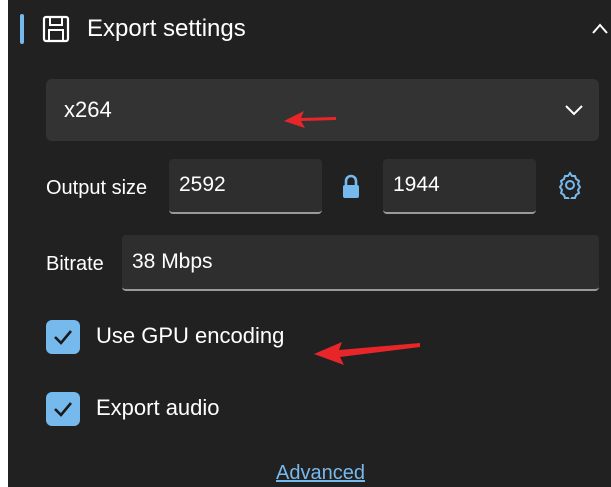 This screenshot has height=487, width=611. What do you see at coordinates (570, 185) in the screenshot?
I see `gear-icon` at bounding box center [570, 185].